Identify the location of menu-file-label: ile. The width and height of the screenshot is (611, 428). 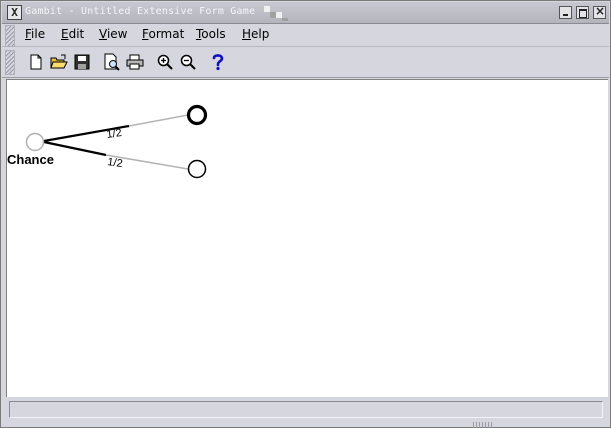
(38, 34).